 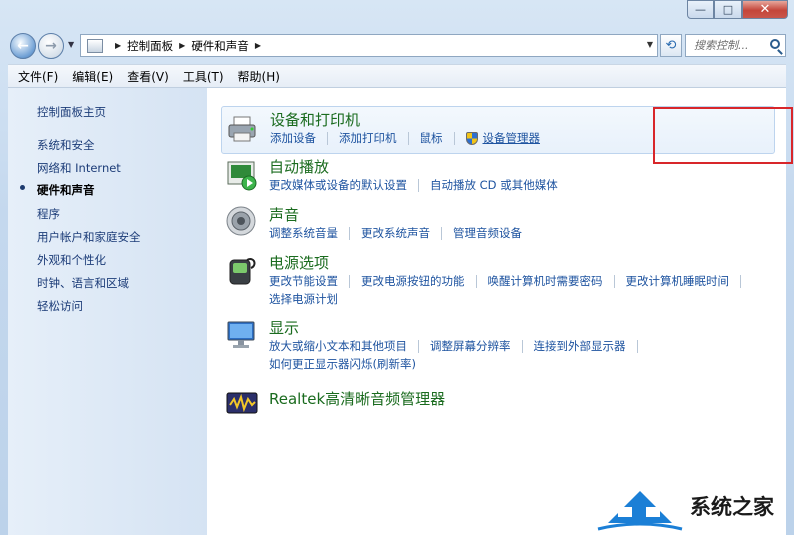 What do you see at coordinates (95, 45) in the screenshot?
I see `control-panel-icon` at bounding box center [95, 45].